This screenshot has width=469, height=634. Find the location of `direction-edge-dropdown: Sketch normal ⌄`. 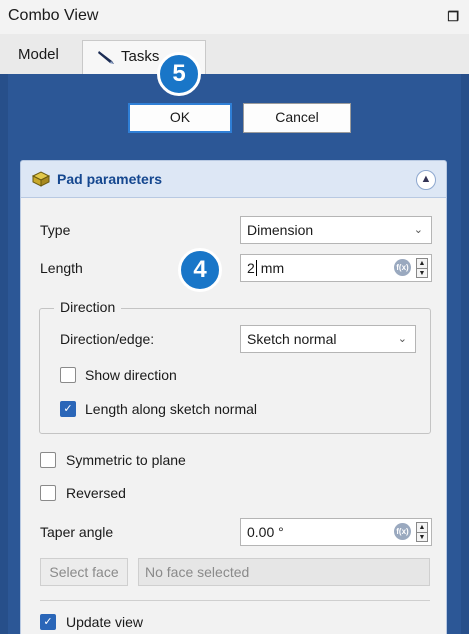

direction-edge-dropdown: Sketch normal ⌄ is located at coordinates (328, 339).